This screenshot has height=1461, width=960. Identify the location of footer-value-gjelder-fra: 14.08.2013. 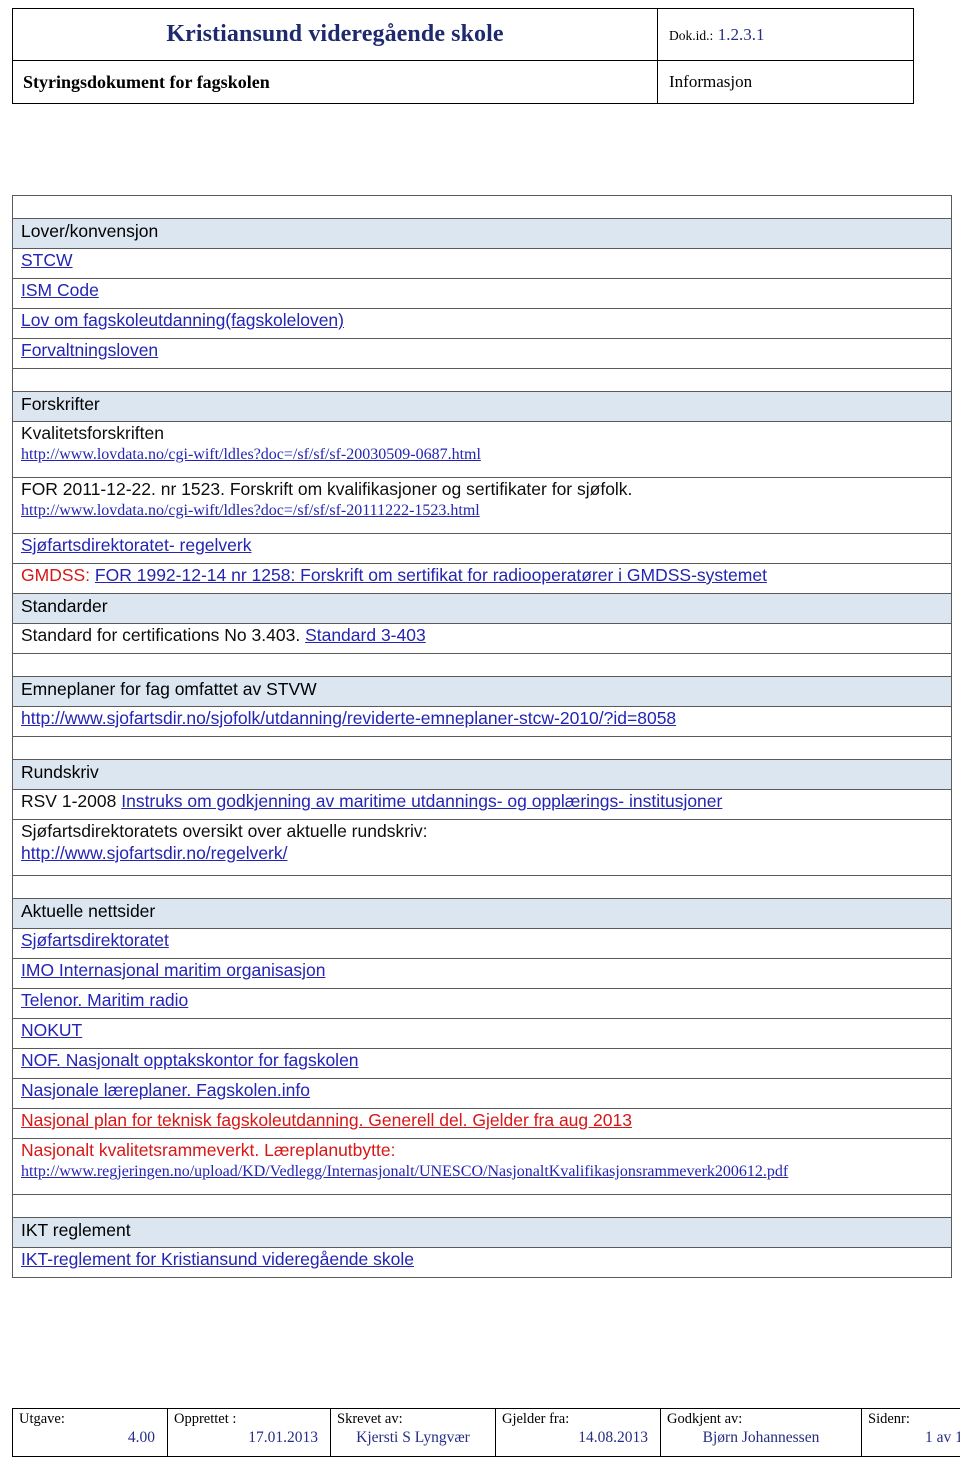
(613, 1437).